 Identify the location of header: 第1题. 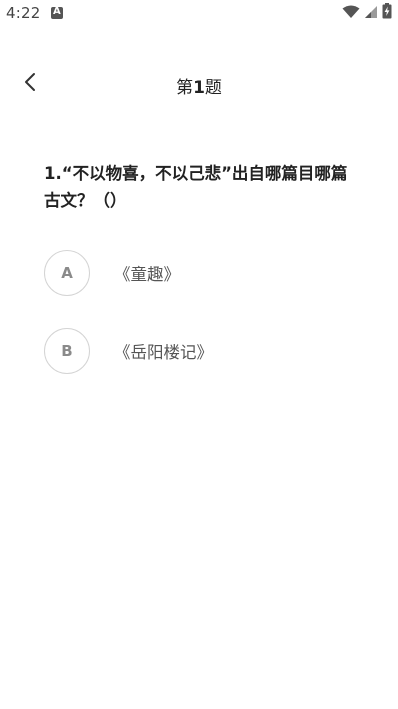
(199, 84).